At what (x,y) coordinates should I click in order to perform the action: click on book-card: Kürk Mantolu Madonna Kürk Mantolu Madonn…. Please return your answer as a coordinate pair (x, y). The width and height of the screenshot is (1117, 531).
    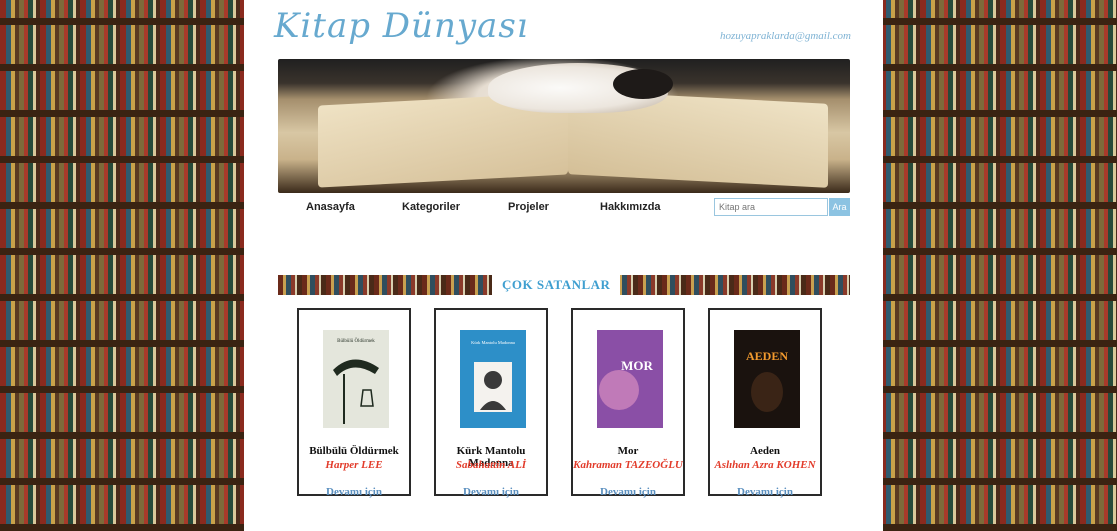
    Looking at the image, I should click on (491, 403).